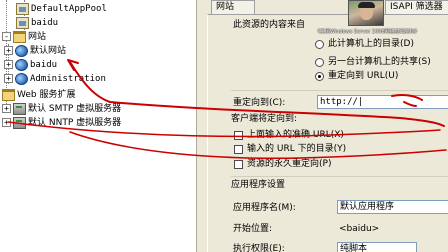 The image size is (448, 252). I want to click on checkbox-exact-url-label: 上面输入的准确 URL(X), so click(295, 135).